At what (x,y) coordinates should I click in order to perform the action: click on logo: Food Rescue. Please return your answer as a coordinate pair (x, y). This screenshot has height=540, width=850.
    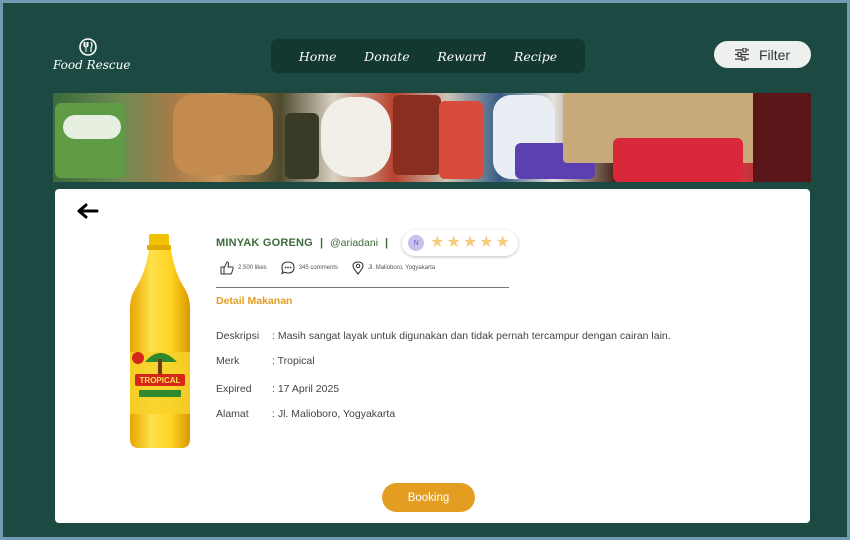
    Looking at the image, I should click on (92, 54).